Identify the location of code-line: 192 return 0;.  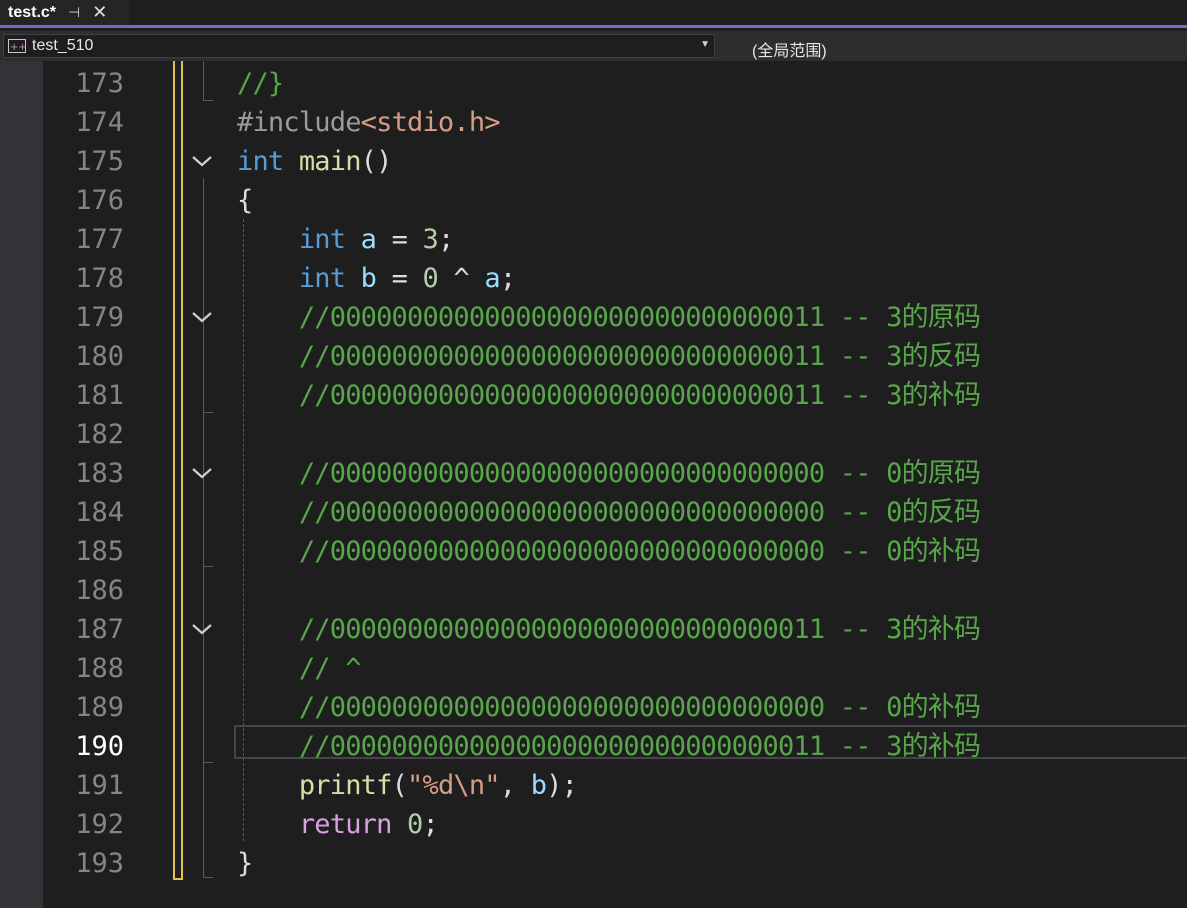
(593, 824).